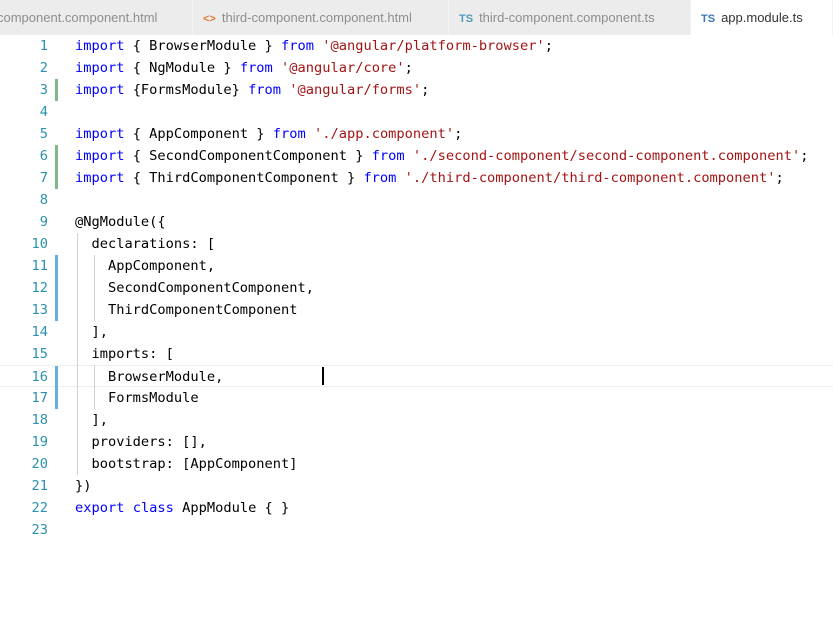 Image resolution: width=833 pixels, height=639 pixels. I want to click on line-number: 22, so click(39, 508).